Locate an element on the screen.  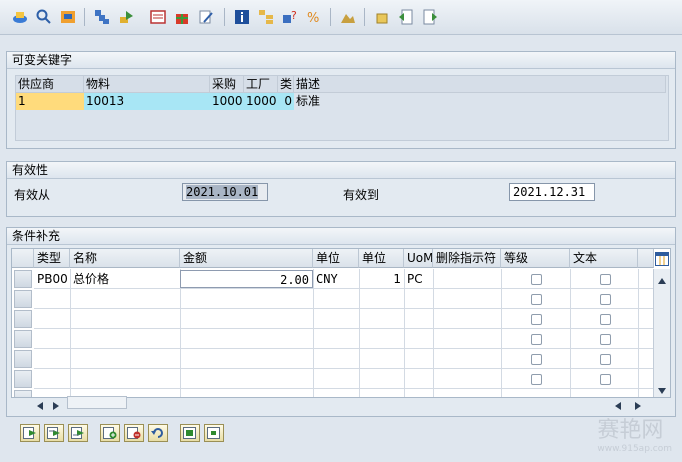
watermark-url: www.915ap.com is located at coordinates (634, 449).